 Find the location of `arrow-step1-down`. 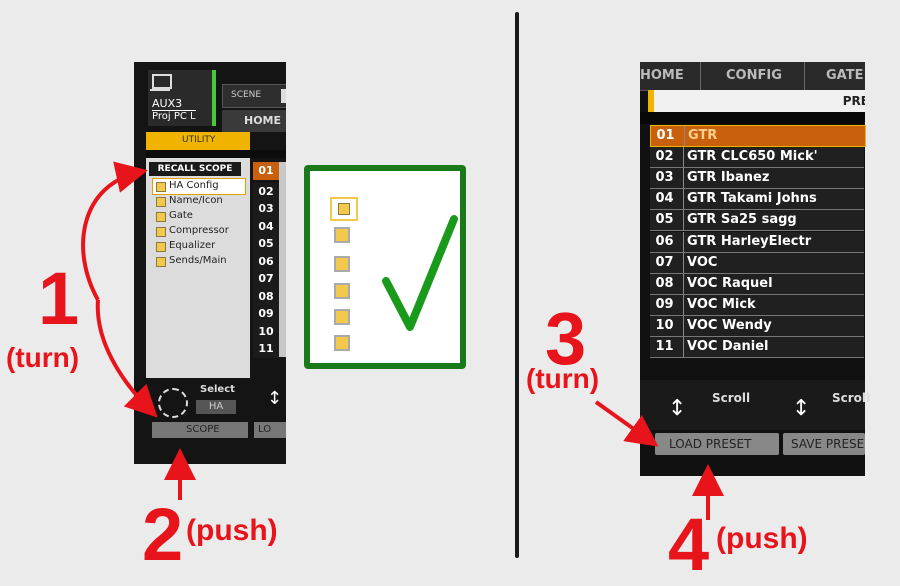

arrow-step1-down is located at coordinates (126, 358).